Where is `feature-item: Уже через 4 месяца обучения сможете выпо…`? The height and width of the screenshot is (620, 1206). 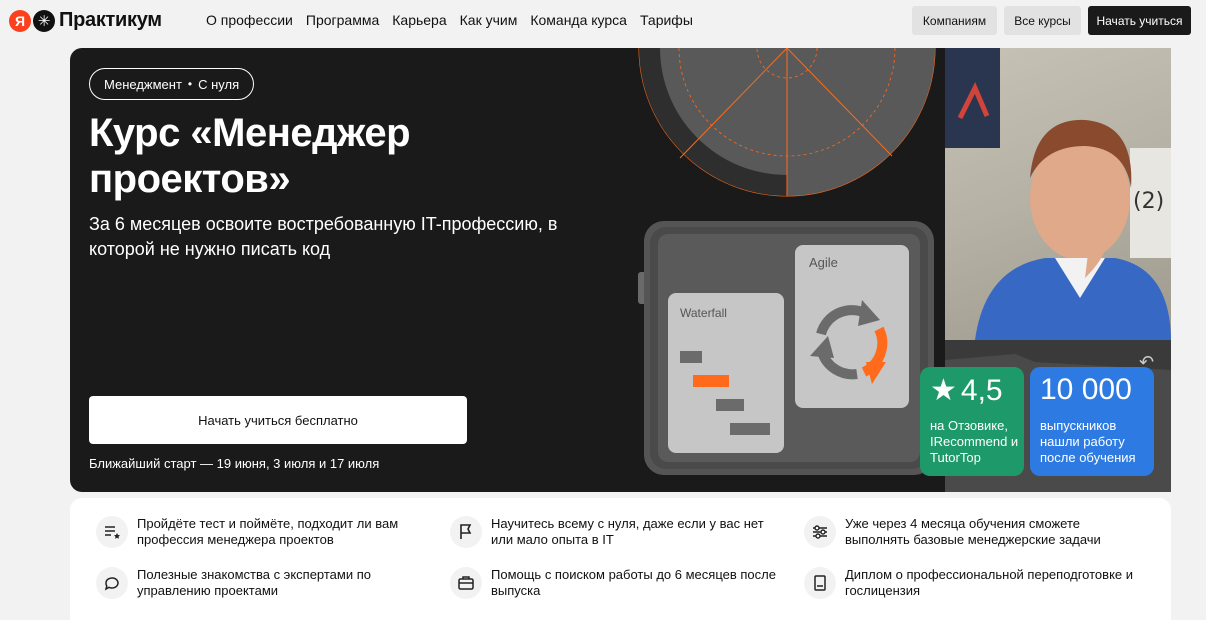 feature-item: Уже через 4 месяца обучения сможете выпо… is located at coordinates (969, 532).